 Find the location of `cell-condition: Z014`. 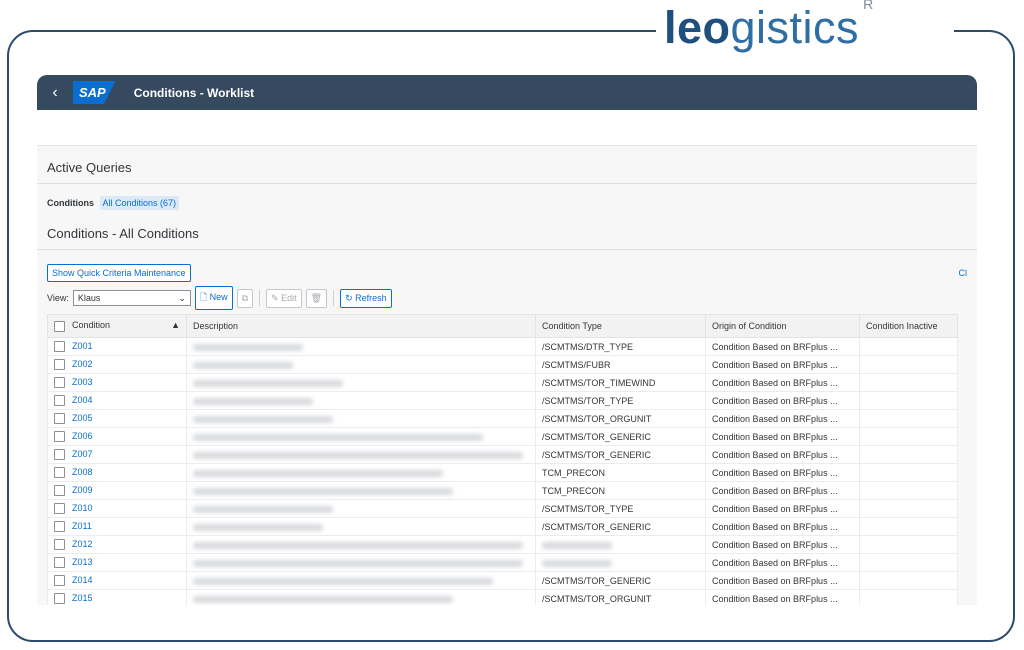

cell-condition: Z014 is located at coordinates (117, 580).